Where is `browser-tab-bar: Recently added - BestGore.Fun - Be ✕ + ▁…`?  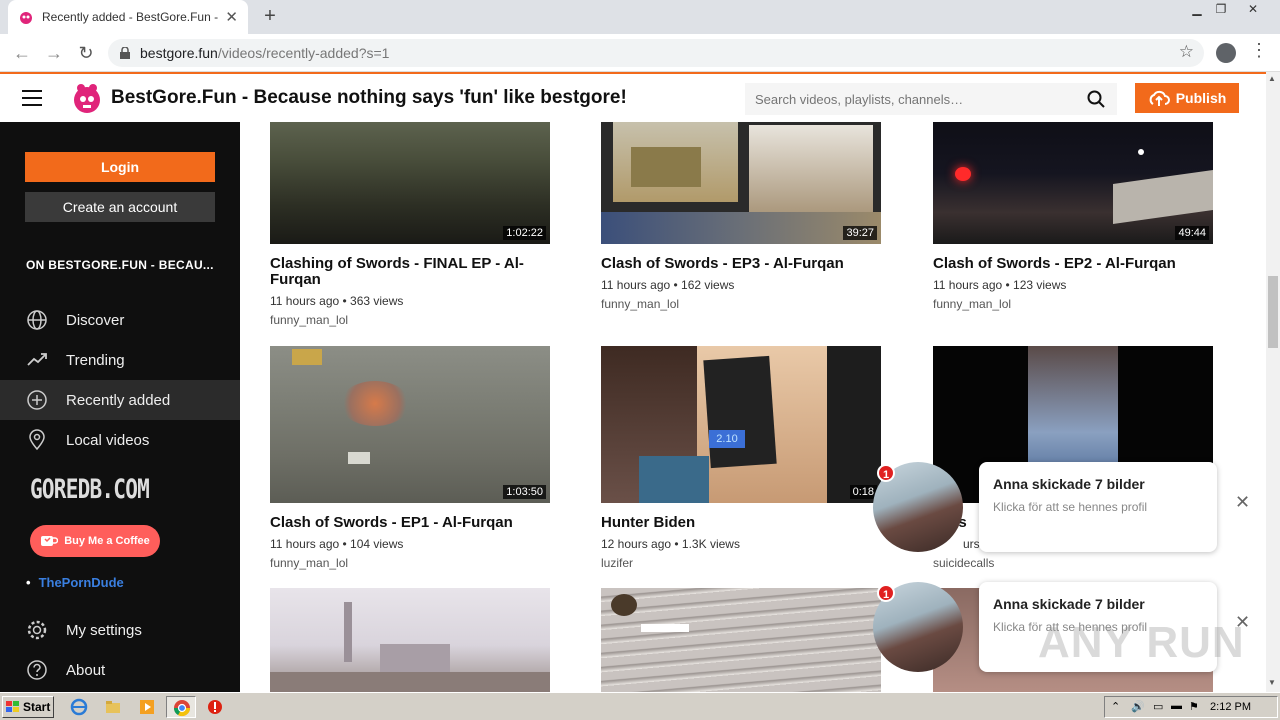
browser-tab-bar: Recently added - BestGore.Fun - Be ✕ + ▁… is located at coordinates (640, 17).